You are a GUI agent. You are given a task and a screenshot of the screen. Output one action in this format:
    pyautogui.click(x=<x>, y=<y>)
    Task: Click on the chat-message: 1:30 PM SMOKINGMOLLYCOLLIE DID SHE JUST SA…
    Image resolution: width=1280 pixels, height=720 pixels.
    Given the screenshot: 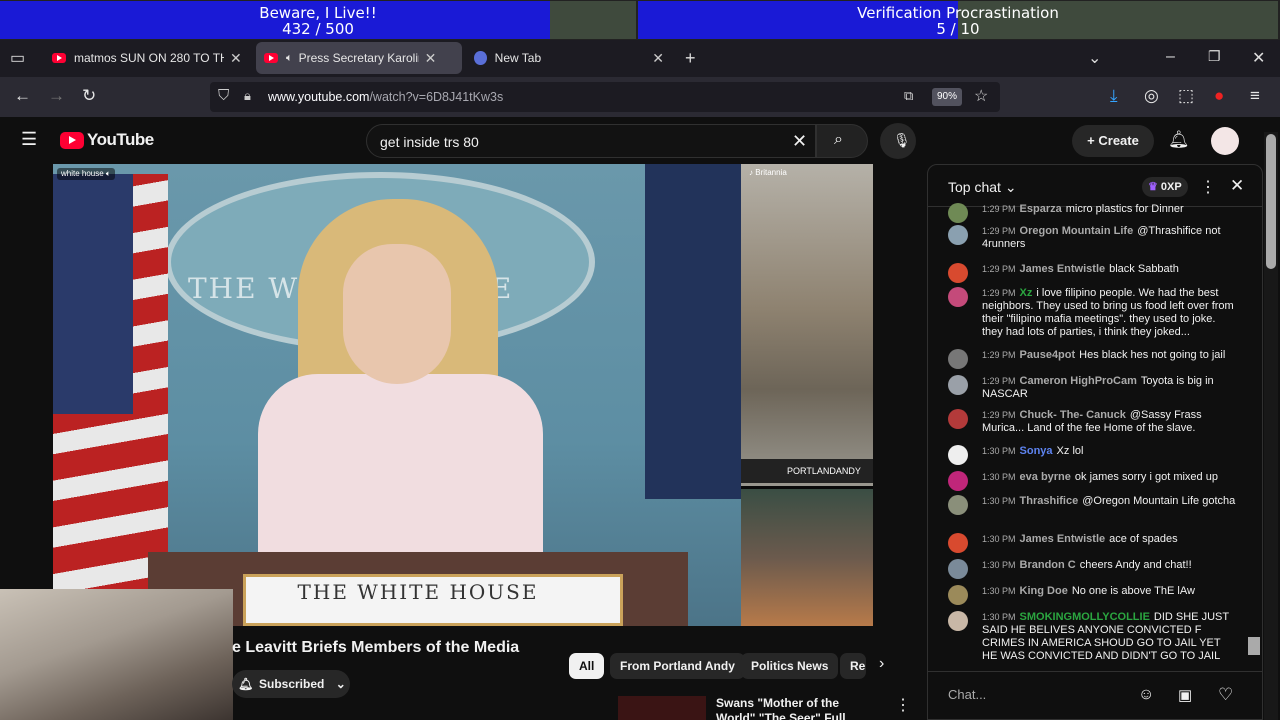 What is the action you would take?
    pyautogui.click(x=1093, y=637)
    